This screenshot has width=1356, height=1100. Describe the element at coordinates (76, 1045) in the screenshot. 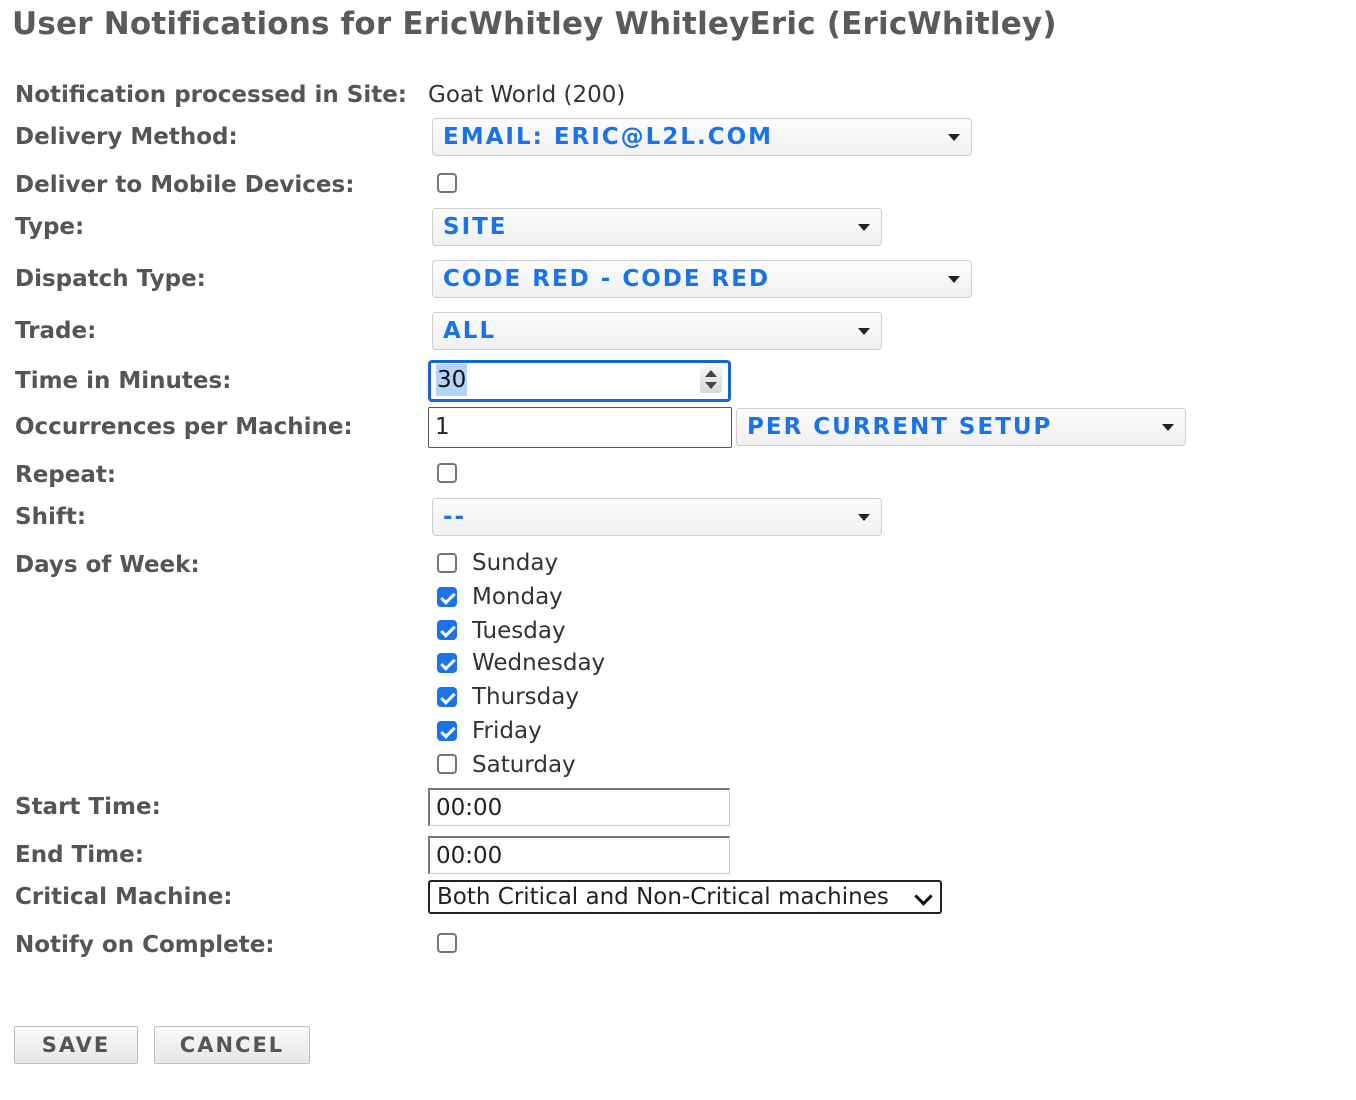

I see `save-button: SAVE` at that location.